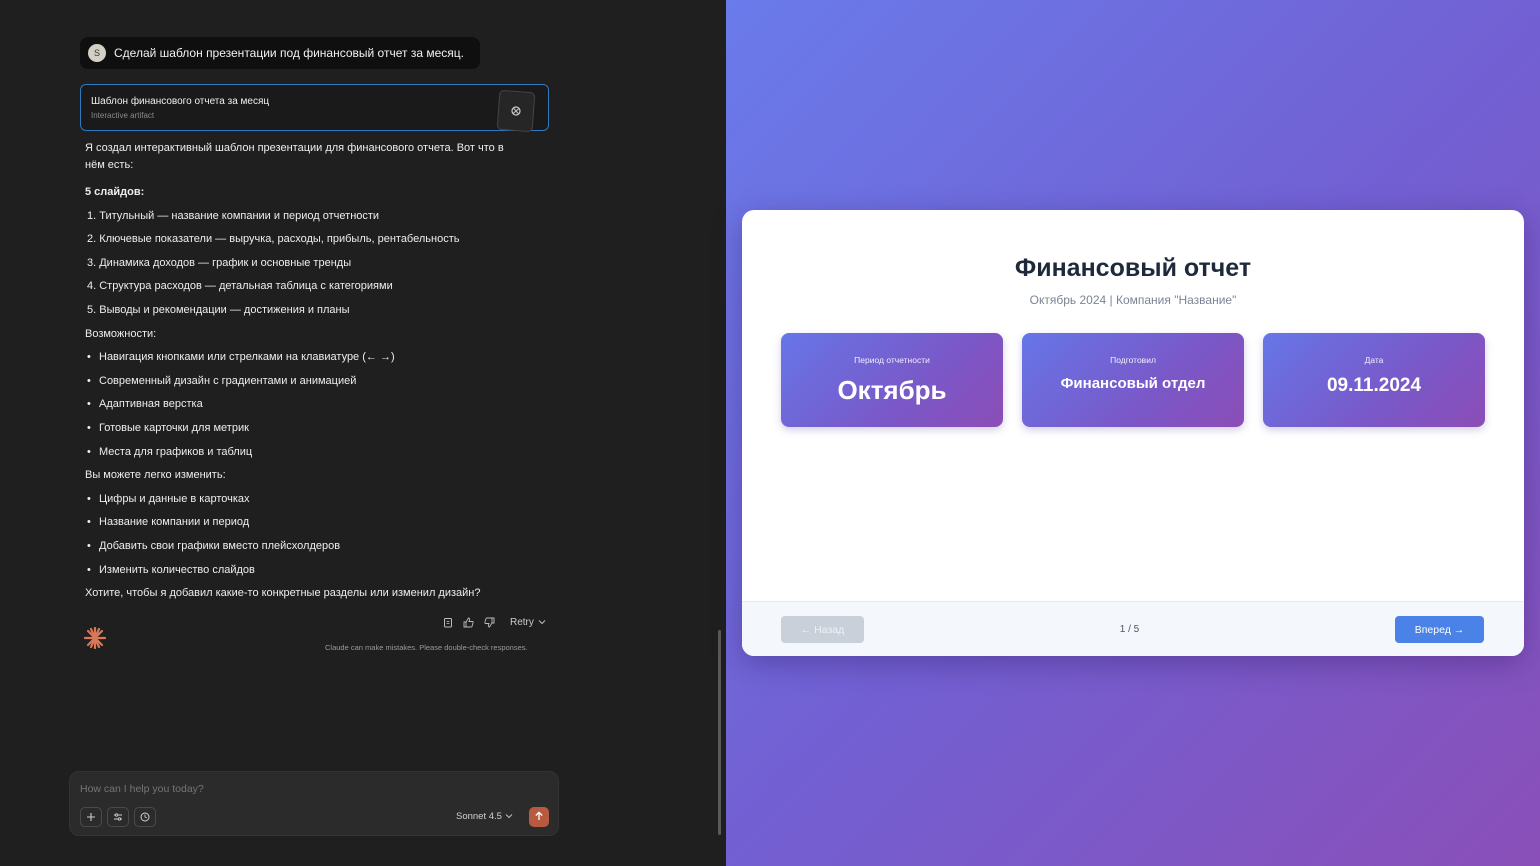  Describe the element at coordinates (305, 453) in the screenshot. I see `list-item: Места для графиков и таблиц` at that location.